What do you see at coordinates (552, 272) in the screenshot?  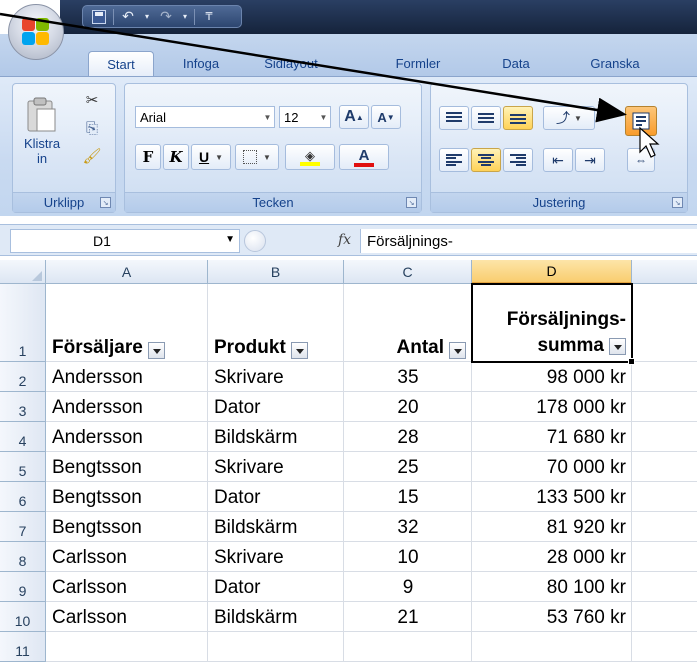 I see `column-header-d: D` at bounding box center [552, 272].